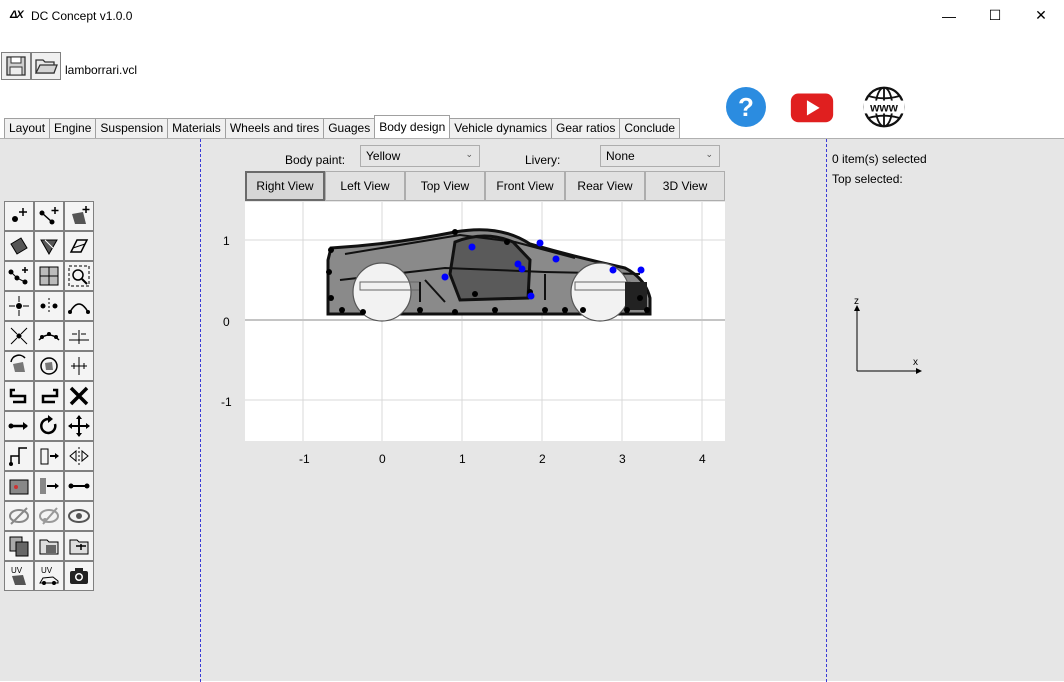  What do you see at coordinates (383, 156) in the screenshot?
I see `body-paint-value: Yellow` at bounding box center [383, 156].